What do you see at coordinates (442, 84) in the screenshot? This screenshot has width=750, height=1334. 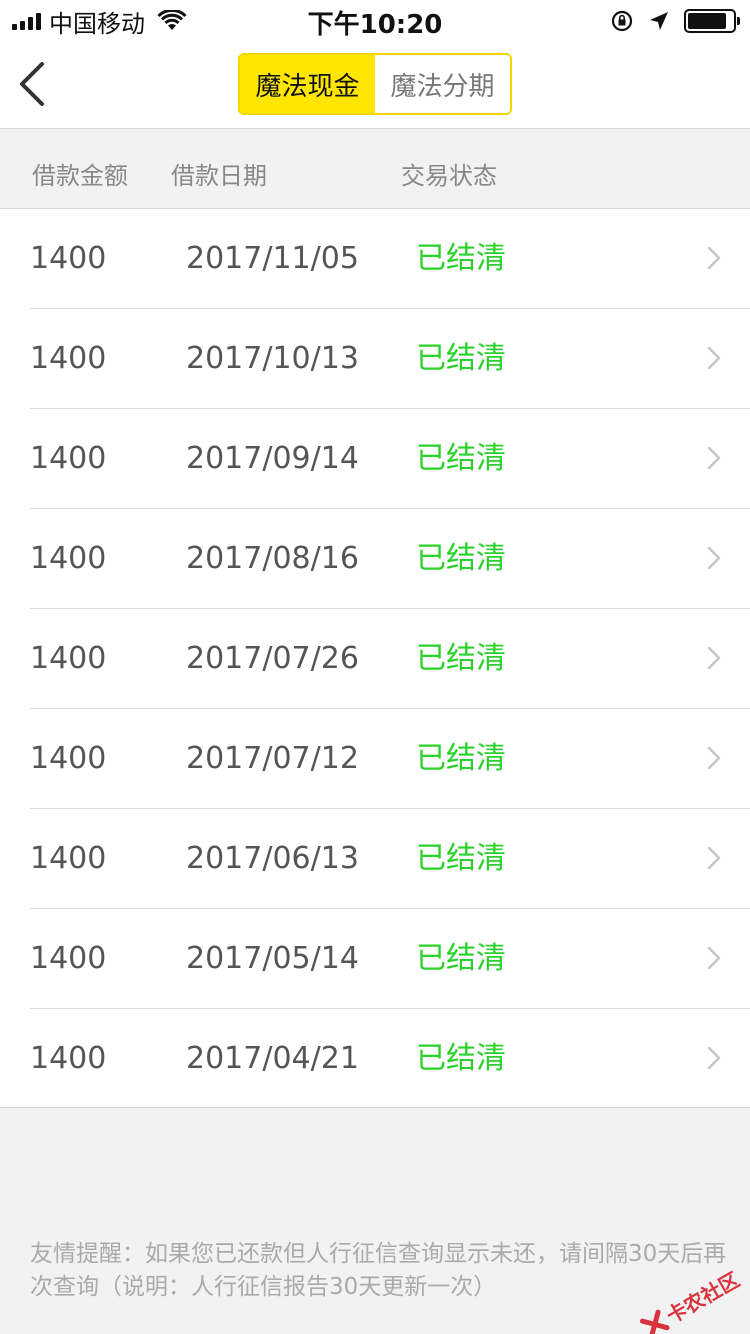 I see `tab-magic-installment: 魔法分期` at bounding box center [442, 84].